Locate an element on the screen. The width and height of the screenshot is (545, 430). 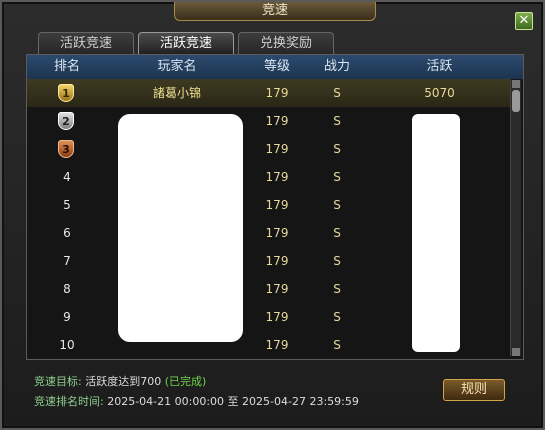
rank-number: 6 is located at coordinates (67, 233).